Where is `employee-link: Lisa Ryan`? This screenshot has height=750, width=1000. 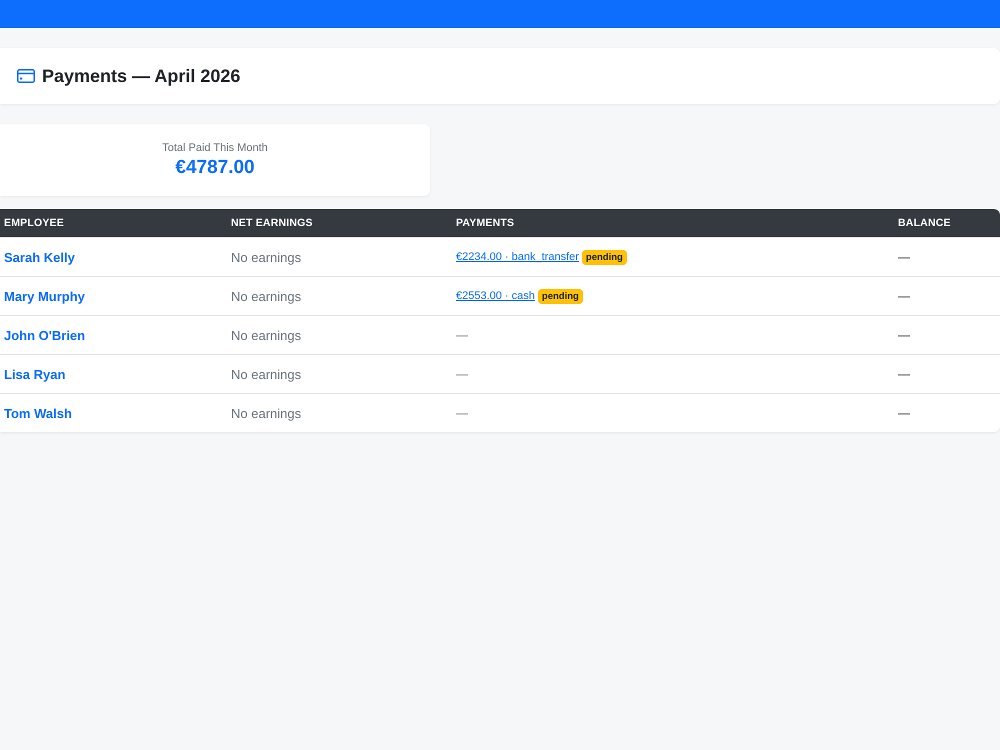 employee-link: Lisa Ryan is located at coordinates (35, 374).